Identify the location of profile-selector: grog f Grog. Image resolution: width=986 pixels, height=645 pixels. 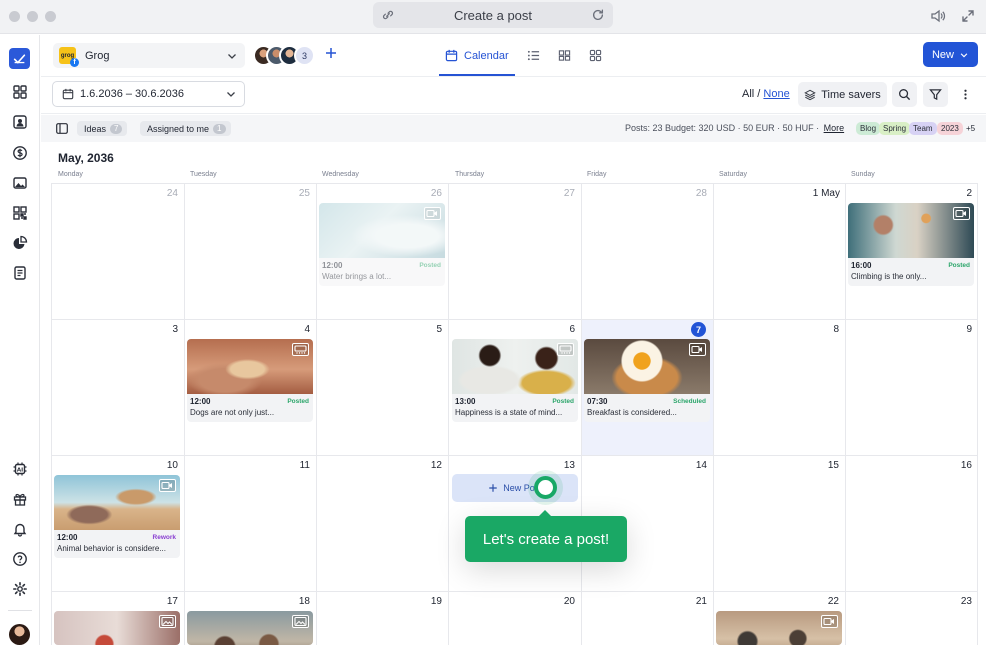
(149, 55).